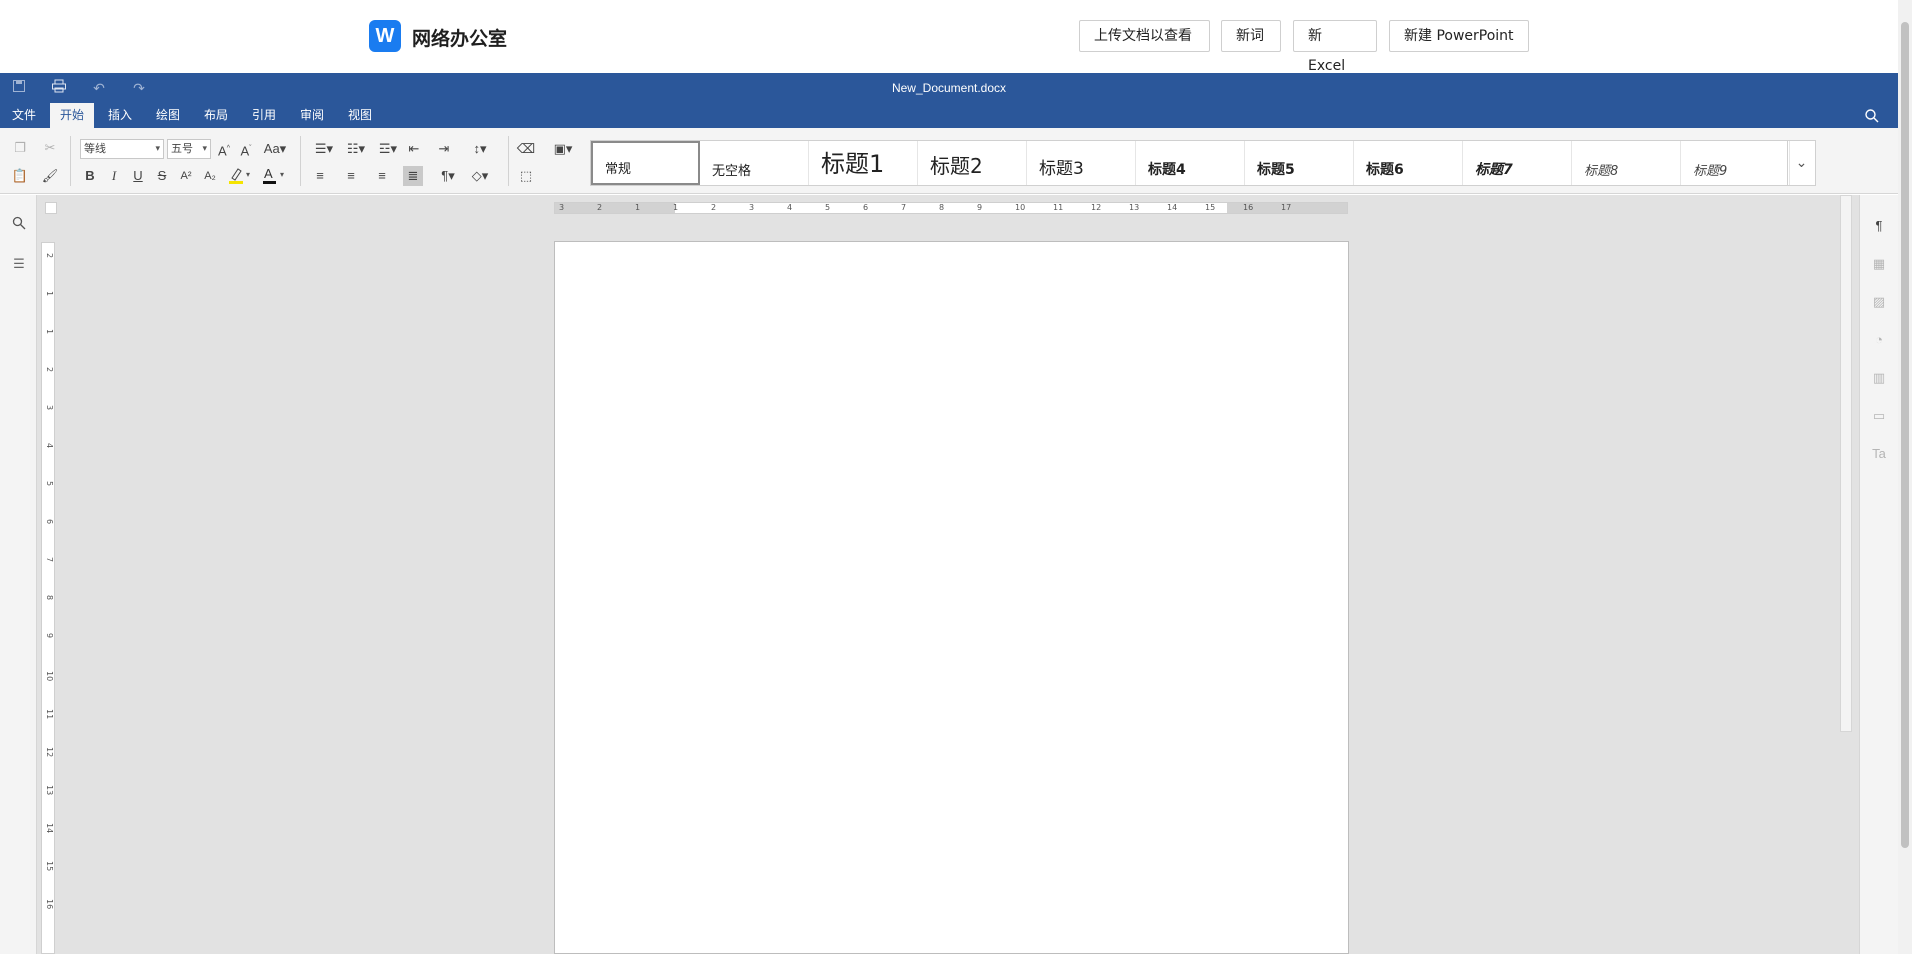 The image size is (1912, 954). Describe the element at coordinates (480, 149) in the screenshot. I see `line-spacing-icon: ↕▾` at that location.